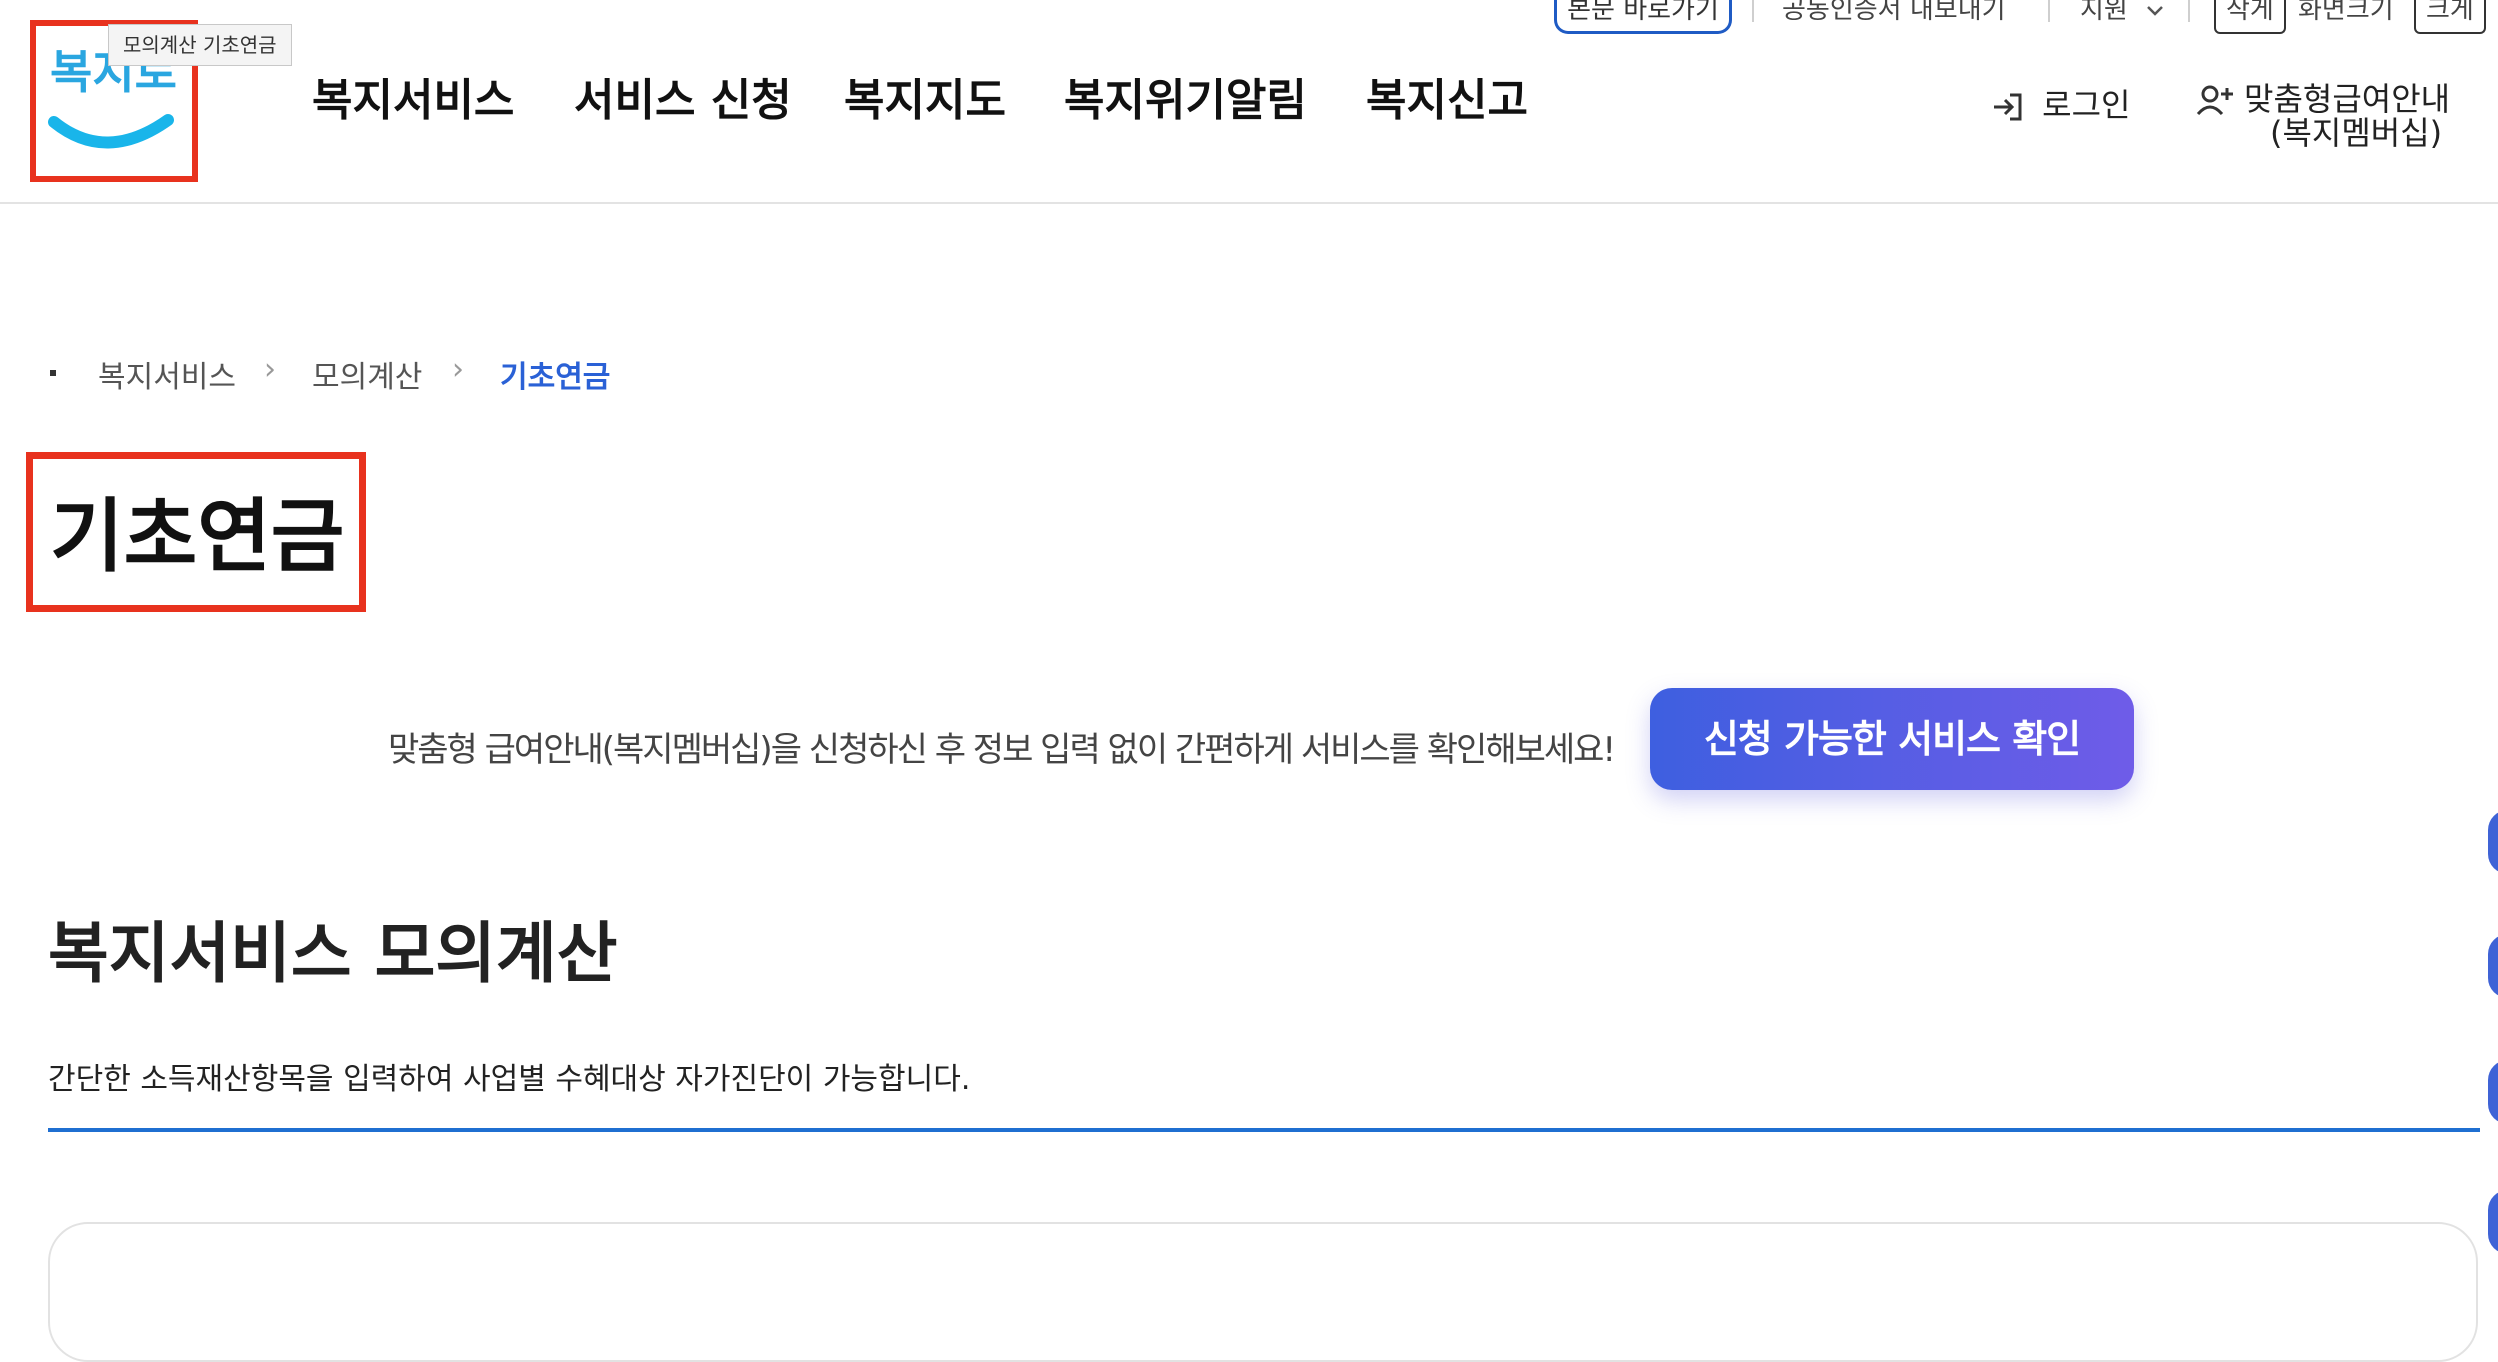 The width and height of the screenshot is (2498, 1362). I want to click on membership-label-line1: 맞춤형급여안내, so click(2347, 99).